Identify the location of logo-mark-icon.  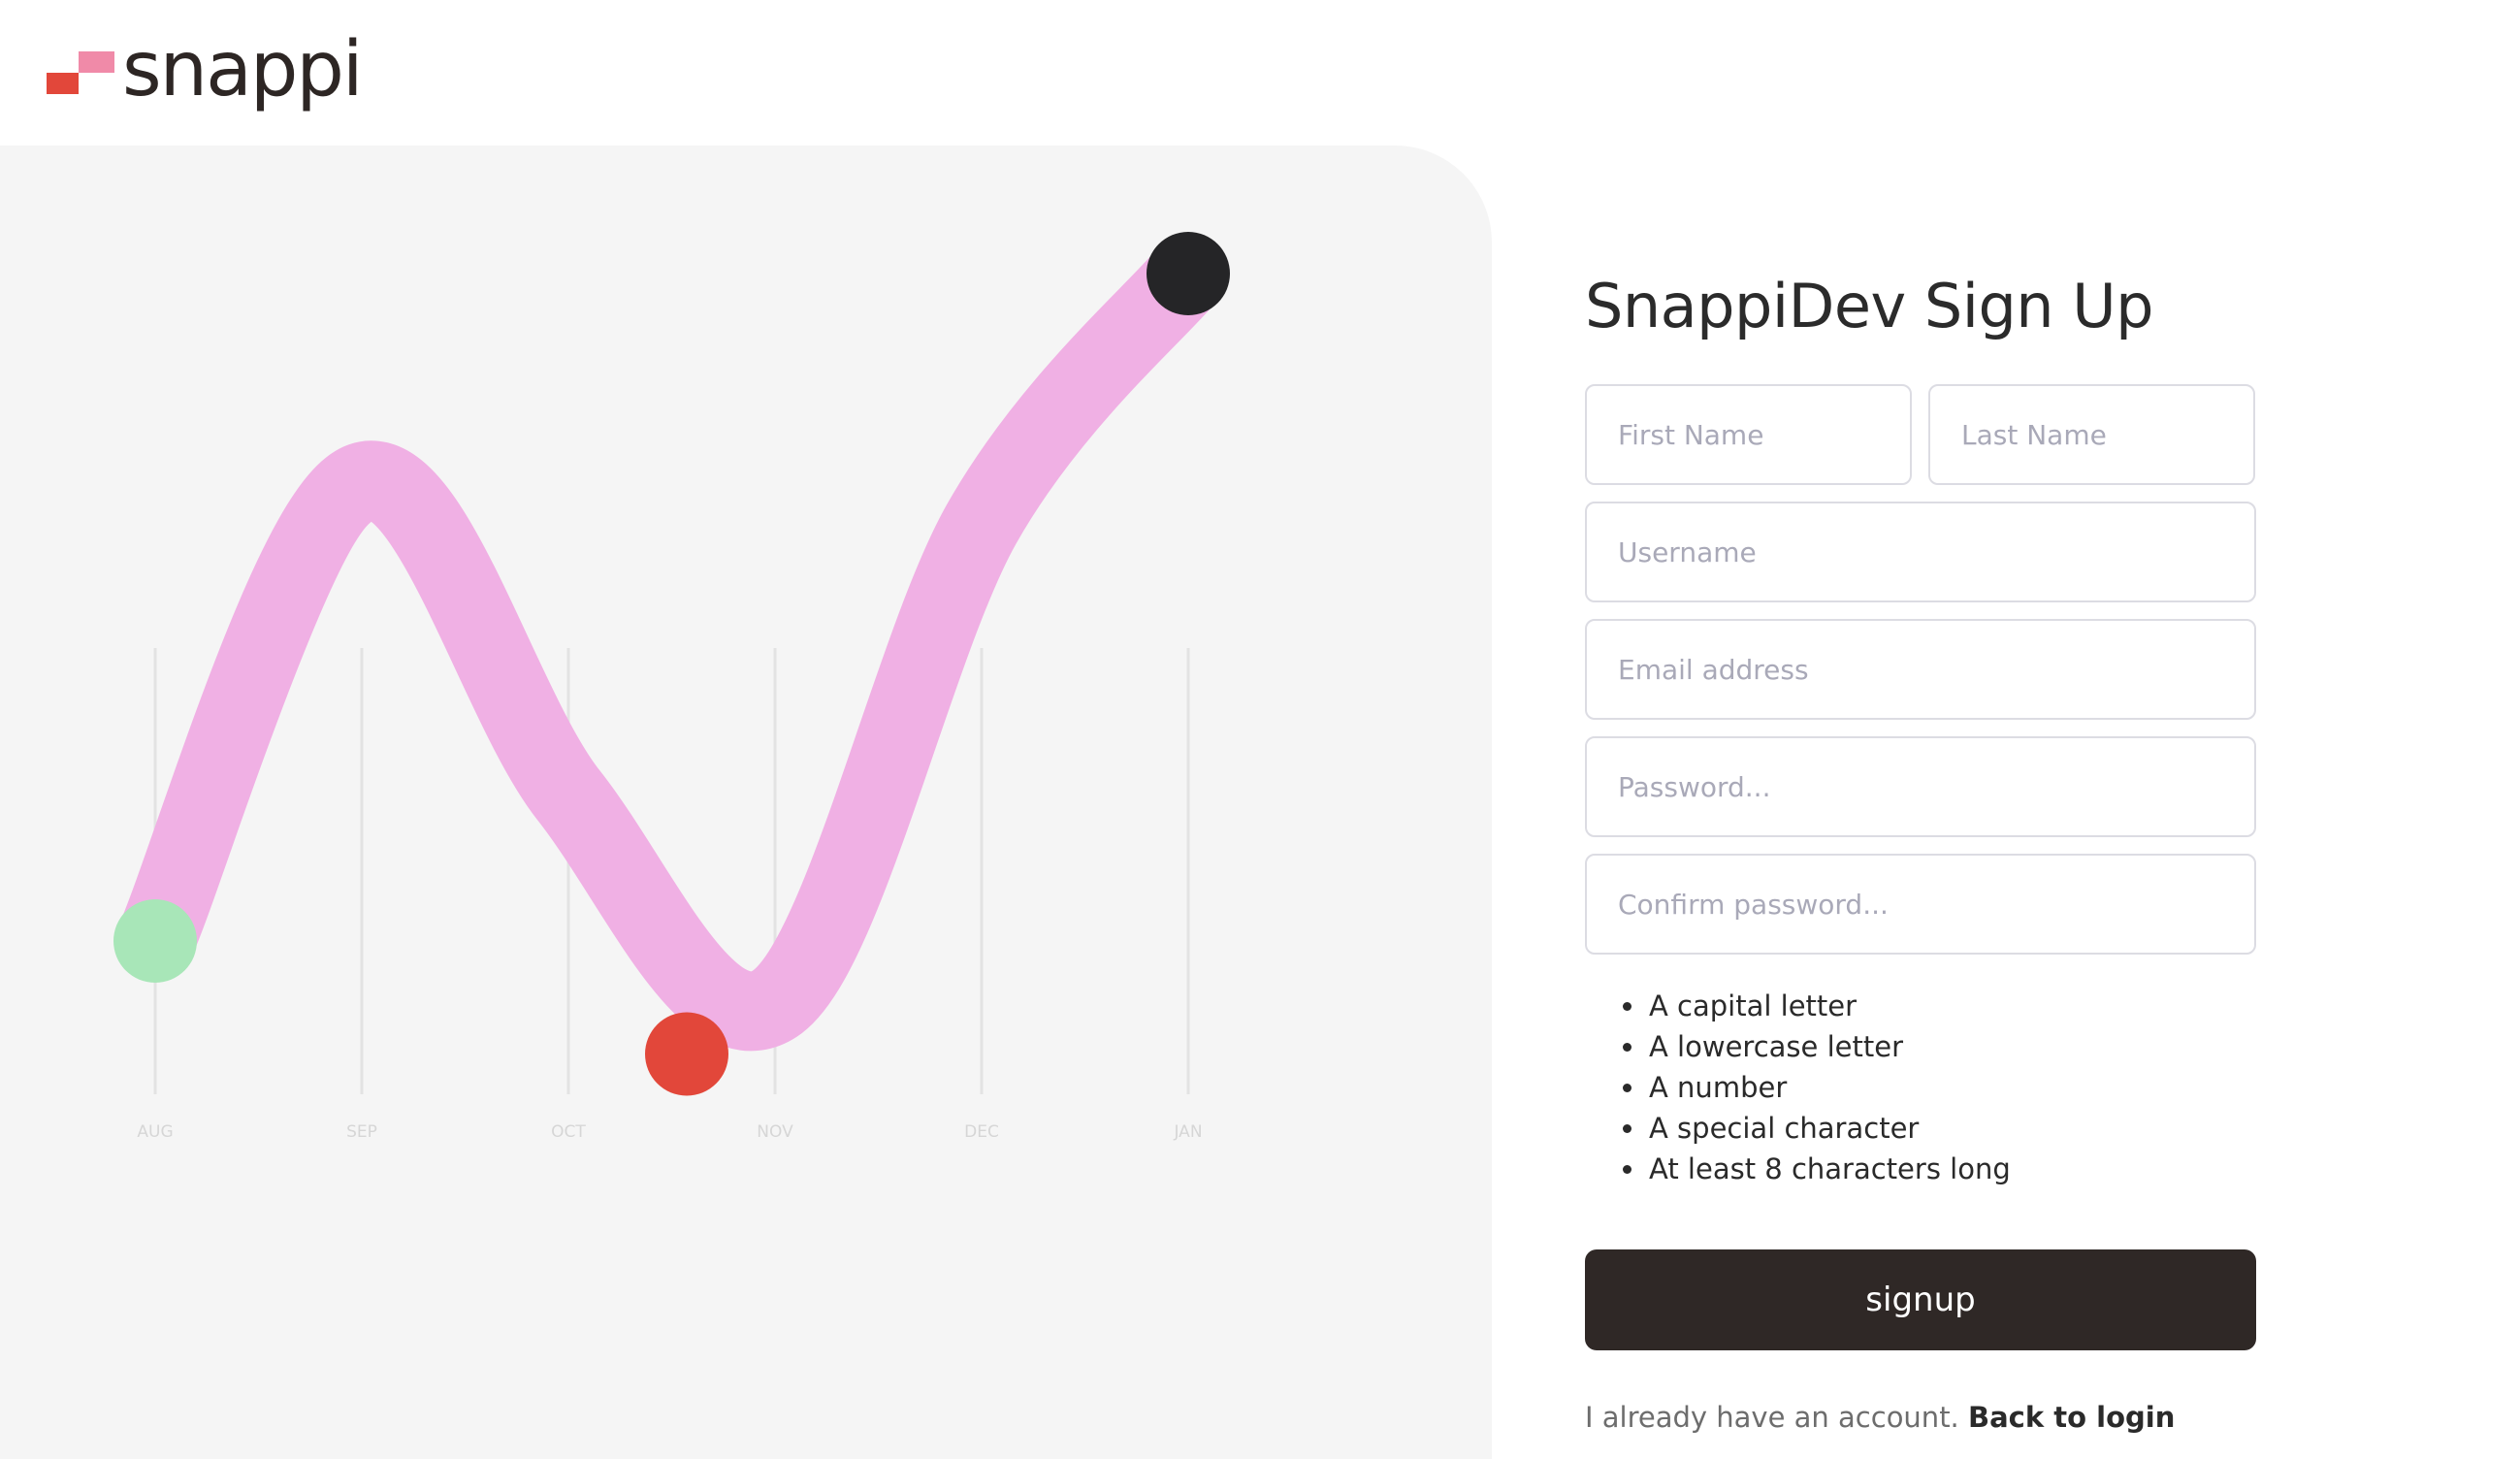
(80, 72).